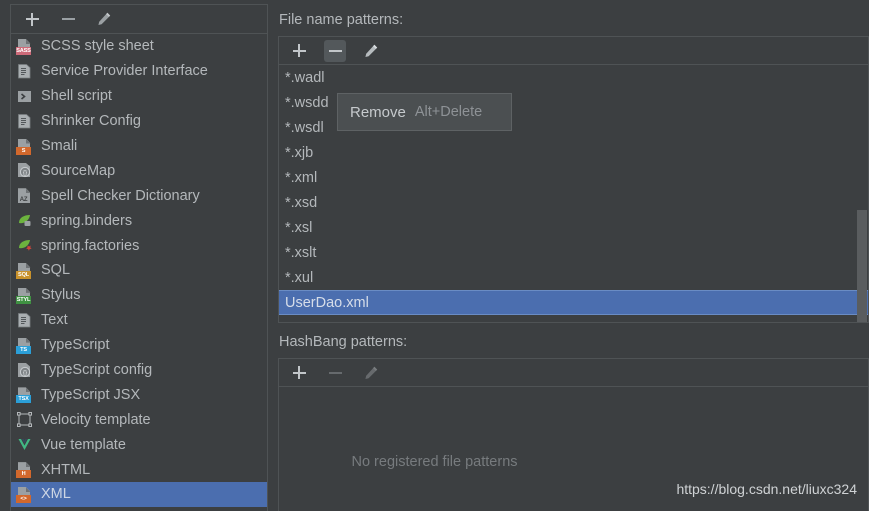 Image resolution: width=869 pixels, height=511 pixels. I want to click on file-type-label: SQL, so click(56, 270).